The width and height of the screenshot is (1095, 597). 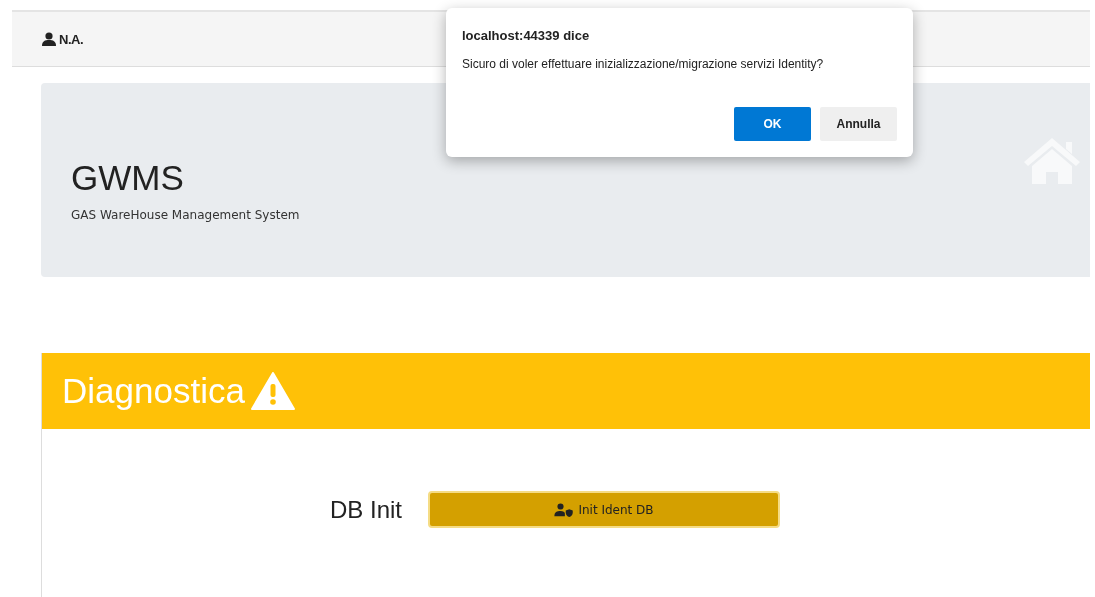 I want to click on user-icon, so click(x=49, y=39).